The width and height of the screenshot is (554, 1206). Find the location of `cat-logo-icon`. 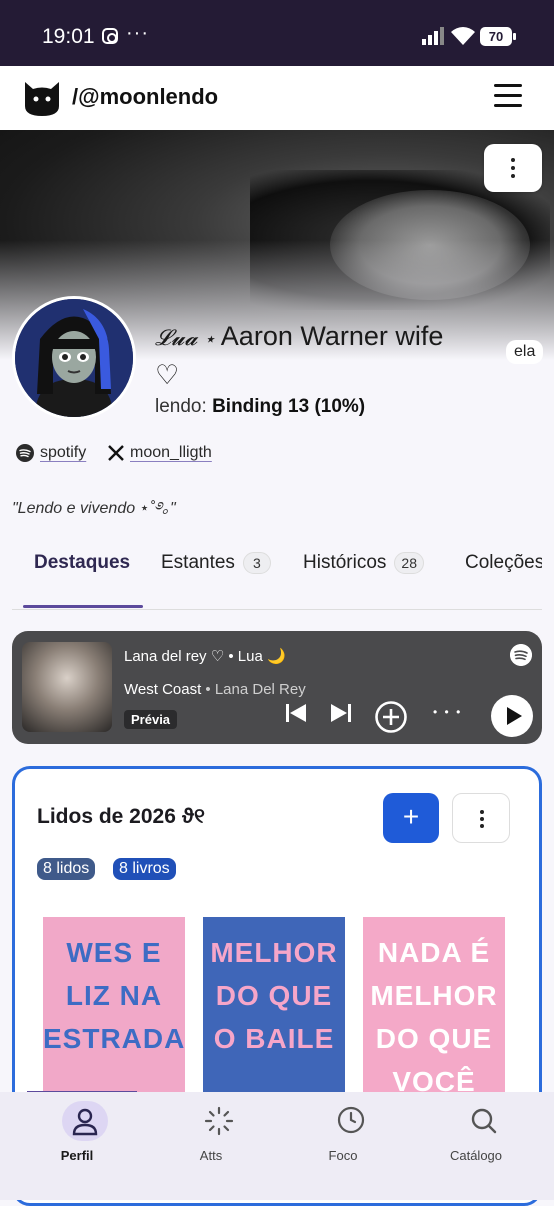

cat-logo-icon is located at coordinates (42, 98).